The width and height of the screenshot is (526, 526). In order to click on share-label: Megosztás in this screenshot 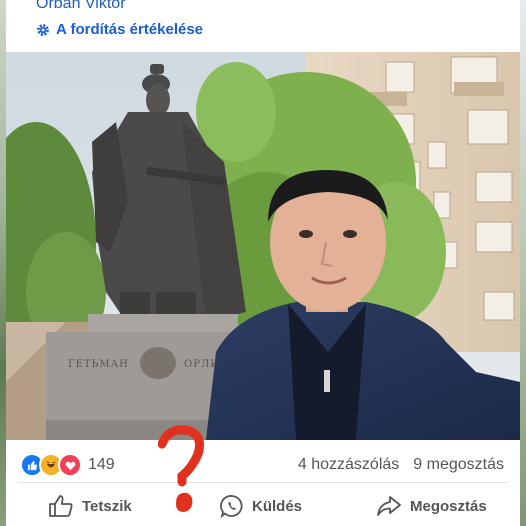, I will do `click(448, 506)`.